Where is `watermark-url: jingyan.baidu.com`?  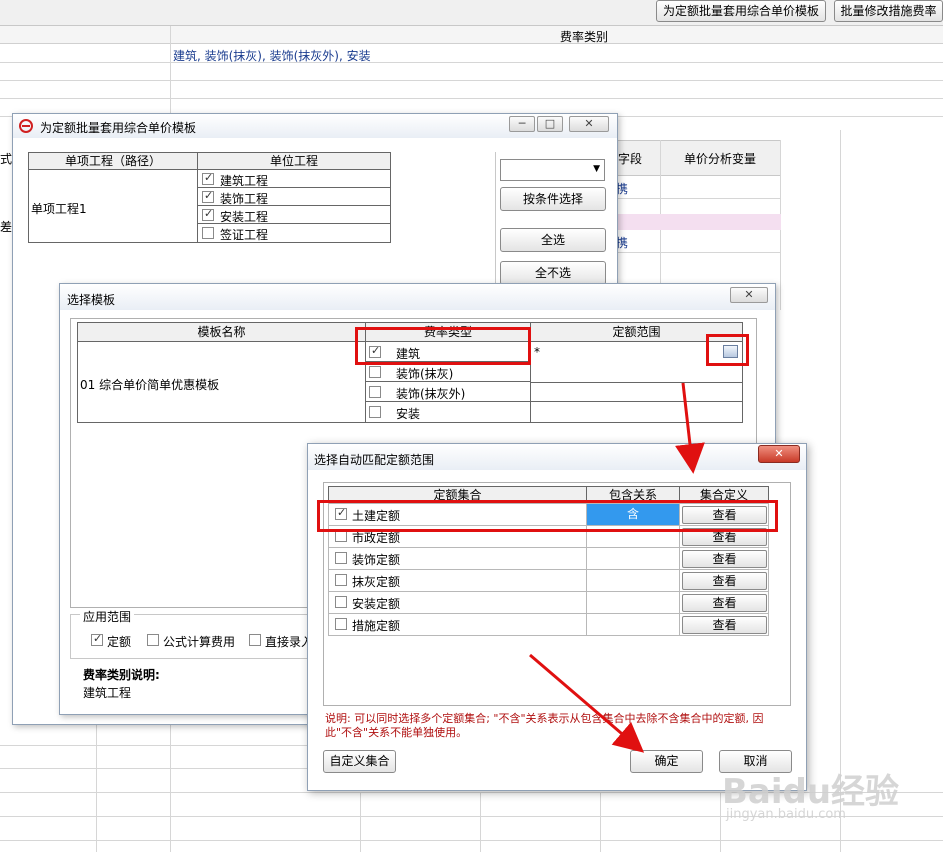 watermark-url: jingyan.baidu.com is located at coordinates (786, 814).